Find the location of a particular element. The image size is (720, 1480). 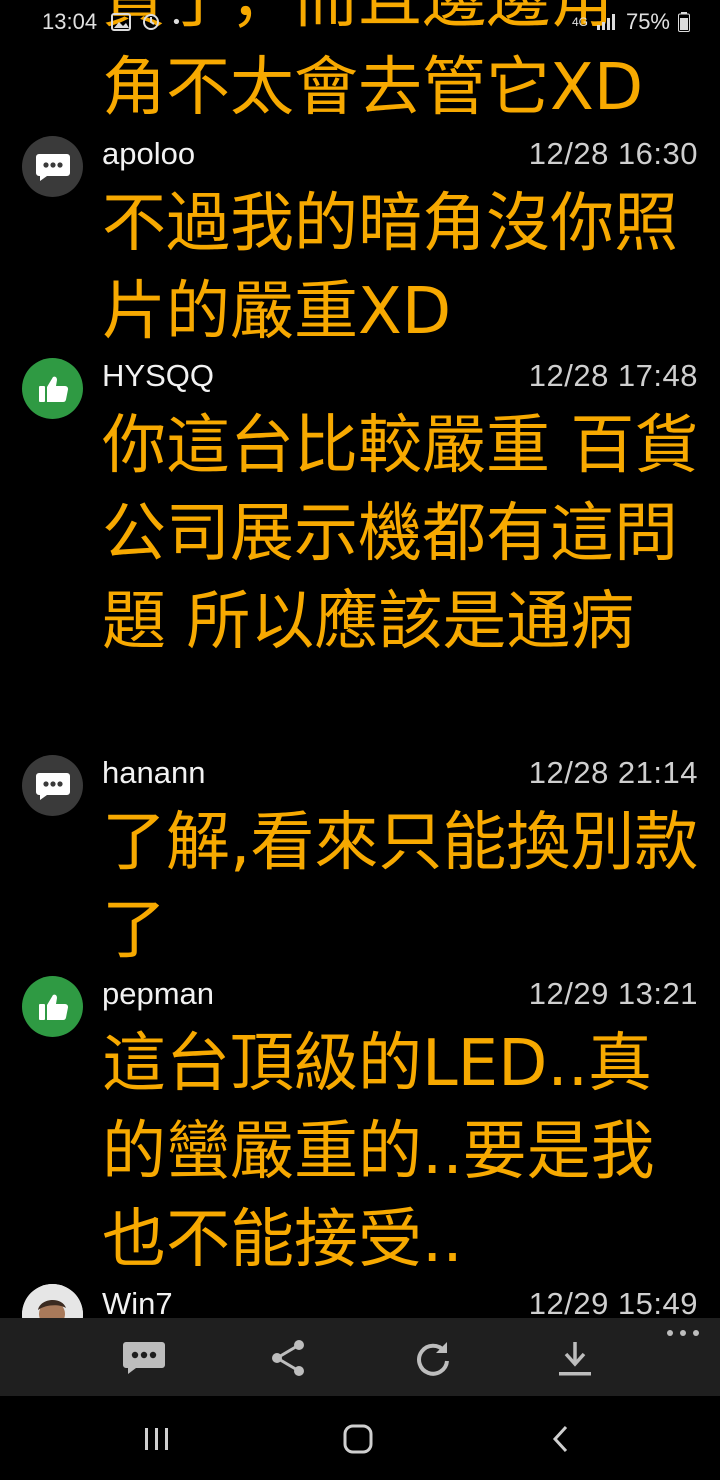

bottom-toolbar is located at coordinates (360, 1357).